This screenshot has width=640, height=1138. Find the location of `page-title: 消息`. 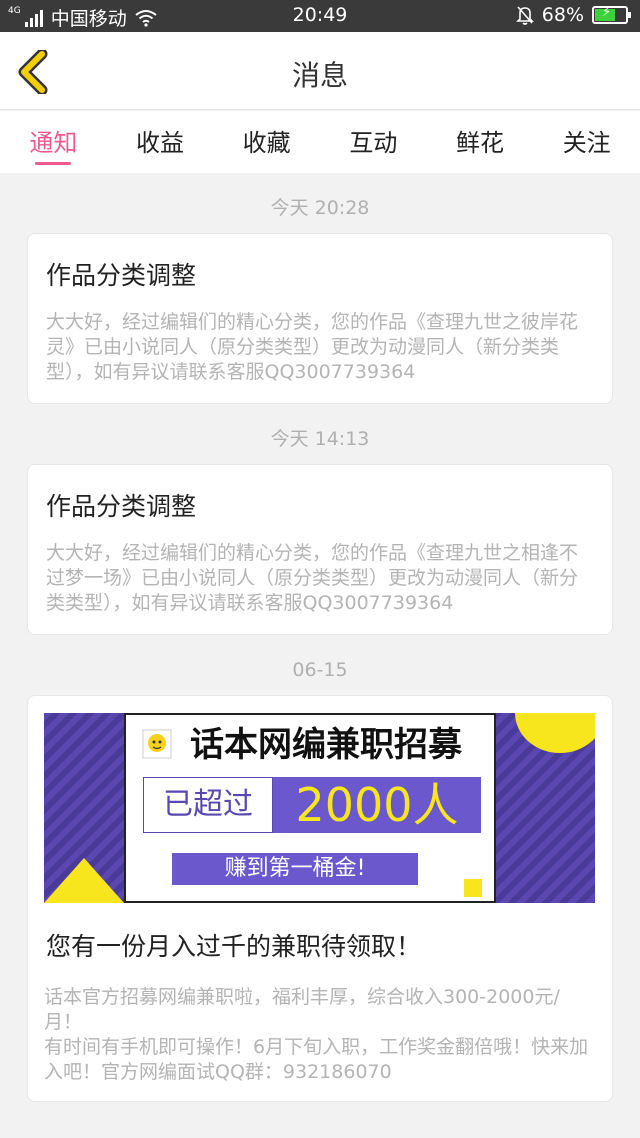

page-title: 消息 is located at coordinates (319, 75).